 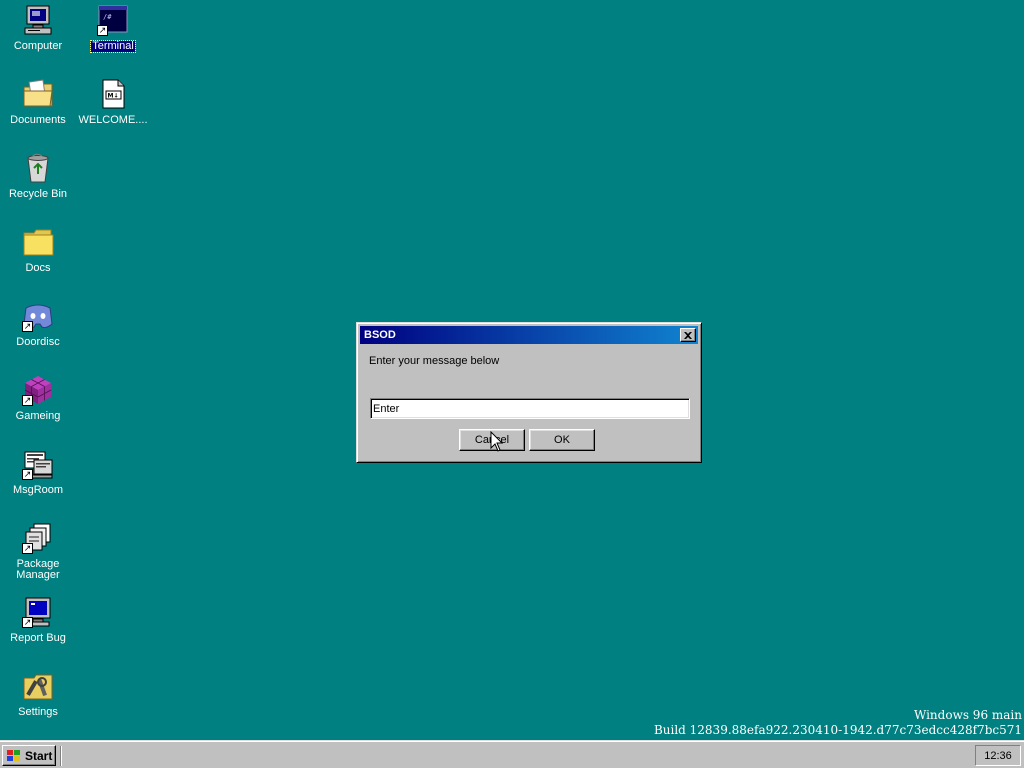 I want to click on settings-icon, so click(x=38, y=686).